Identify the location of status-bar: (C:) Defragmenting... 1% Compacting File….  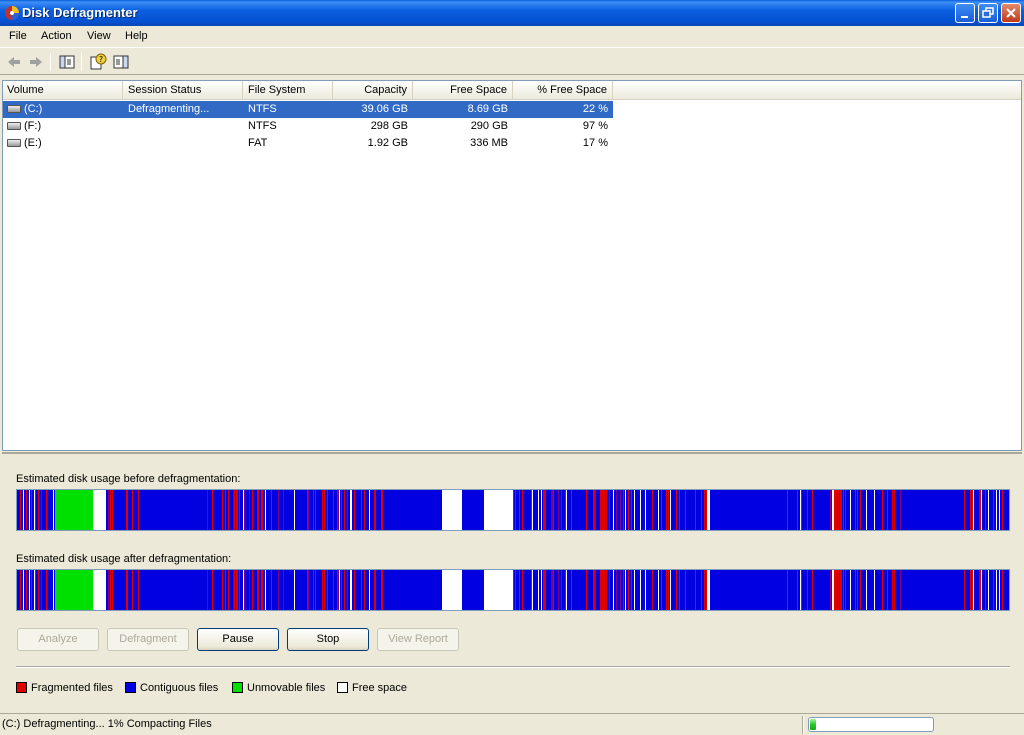
(512, 724).